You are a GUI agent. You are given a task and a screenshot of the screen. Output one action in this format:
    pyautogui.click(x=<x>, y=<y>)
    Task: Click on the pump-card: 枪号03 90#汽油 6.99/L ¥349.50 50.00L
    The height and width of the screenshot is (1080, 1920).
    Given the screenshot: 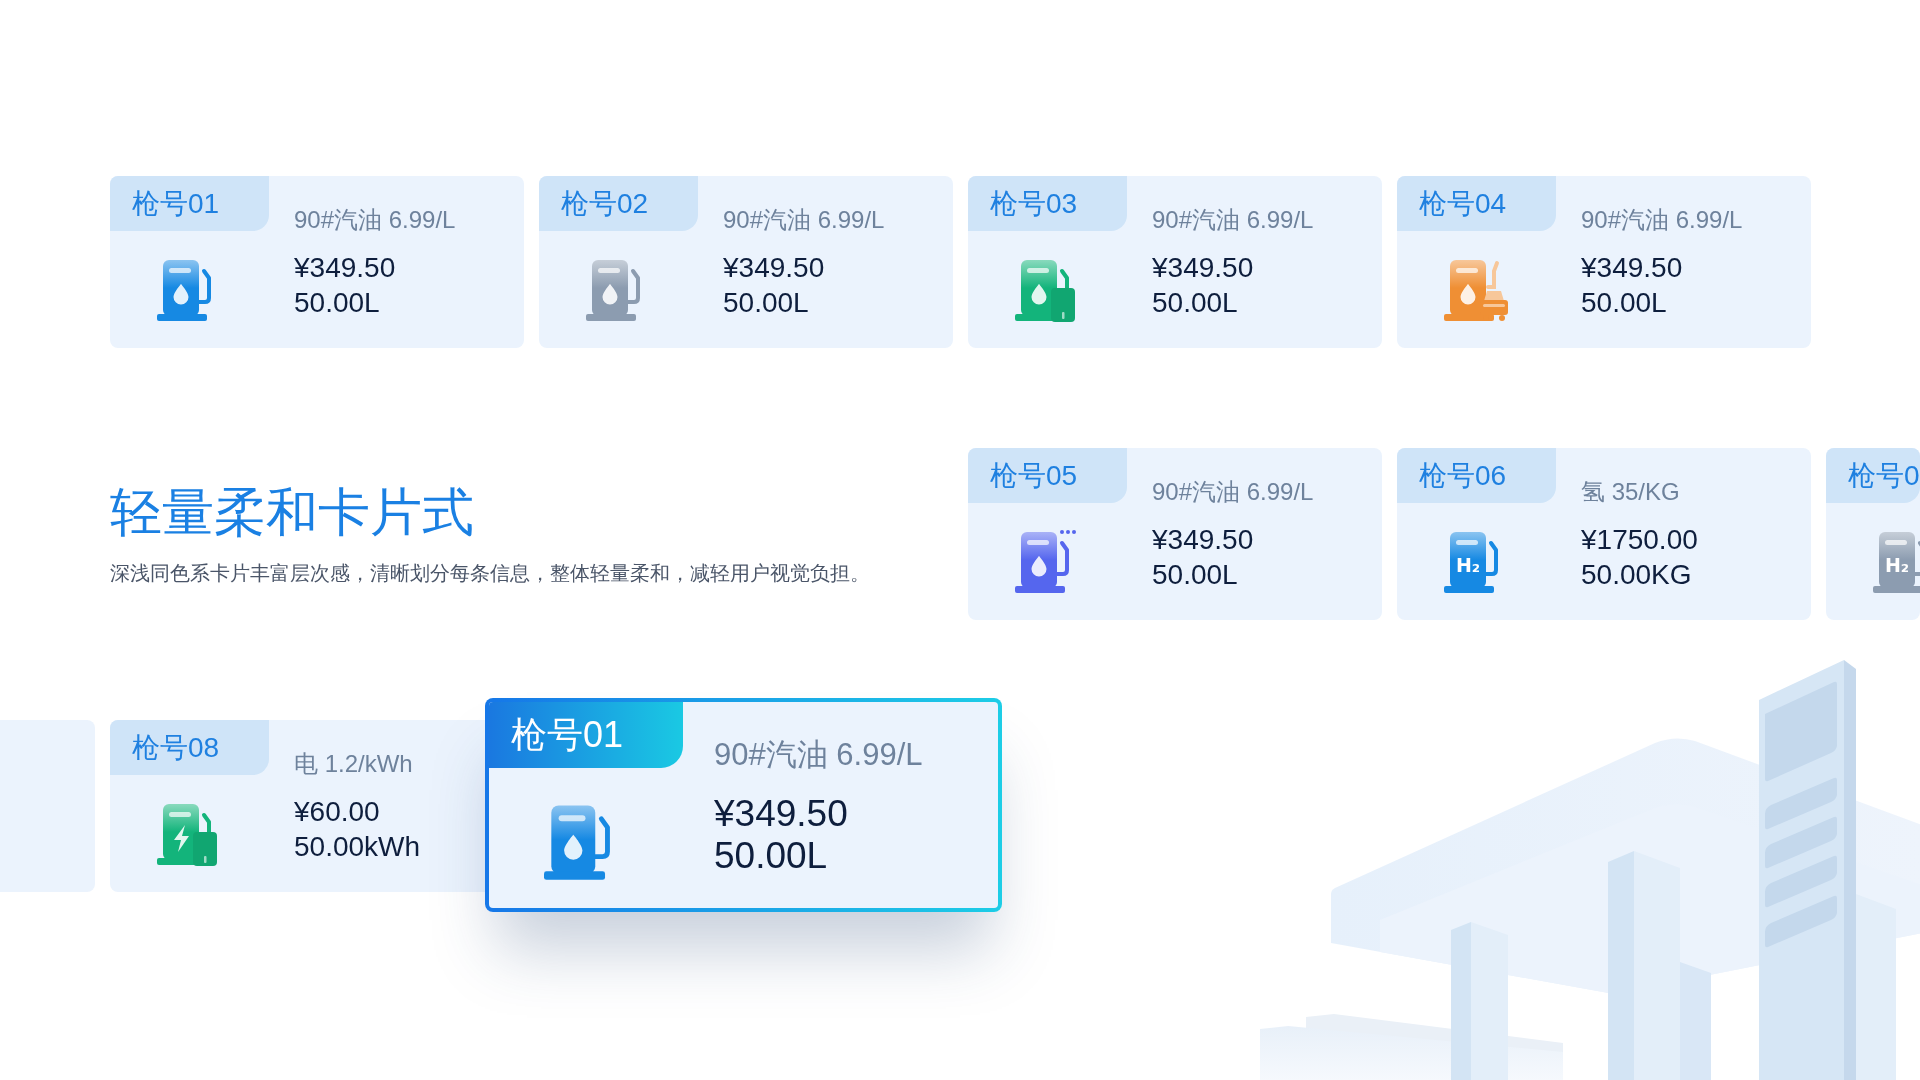 What is the action you would take?
    pyautogui.click(x=1175, y=262)
    